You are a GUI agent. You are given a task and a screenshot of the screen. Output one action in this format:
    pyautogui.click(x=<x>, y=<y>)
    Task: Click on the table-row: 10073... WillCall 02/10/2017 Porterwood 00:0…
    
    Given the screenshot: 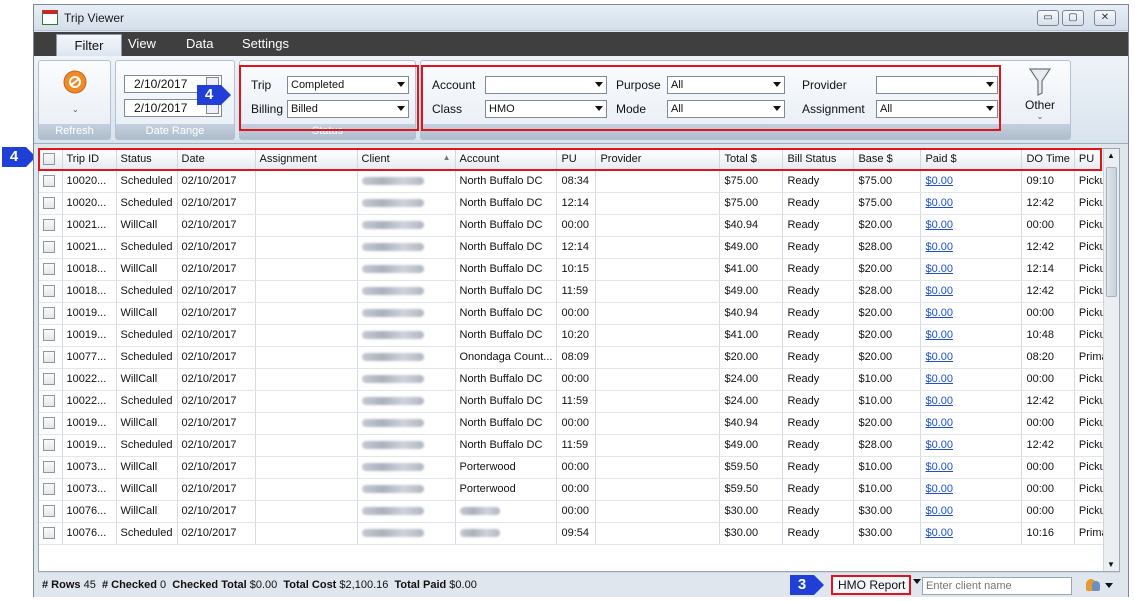 What is the action you would take?
    pyautogui.click(x=576, y=489)
    